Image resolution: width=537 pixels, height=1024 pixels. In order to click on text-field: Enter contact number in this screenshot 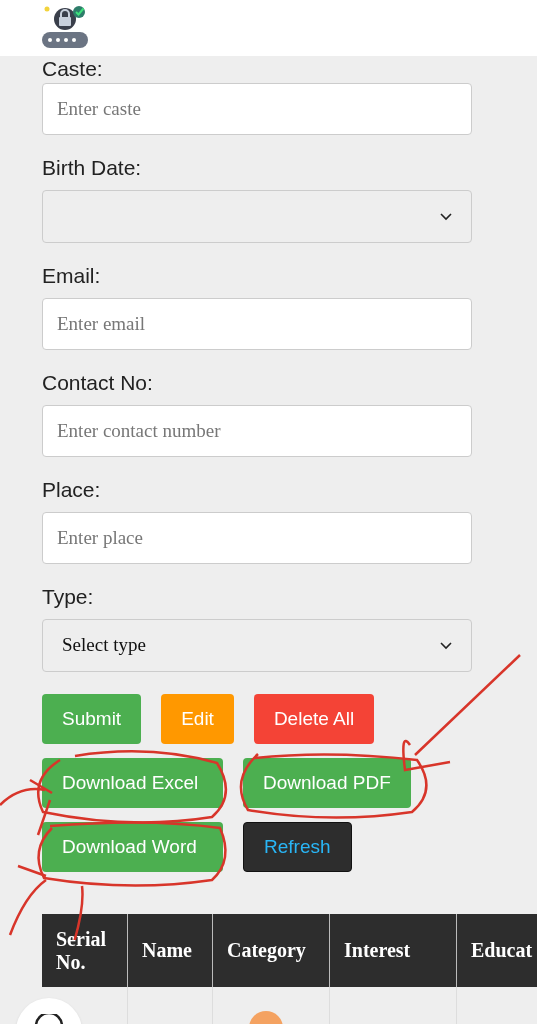, I will do `click(257, 431)`.